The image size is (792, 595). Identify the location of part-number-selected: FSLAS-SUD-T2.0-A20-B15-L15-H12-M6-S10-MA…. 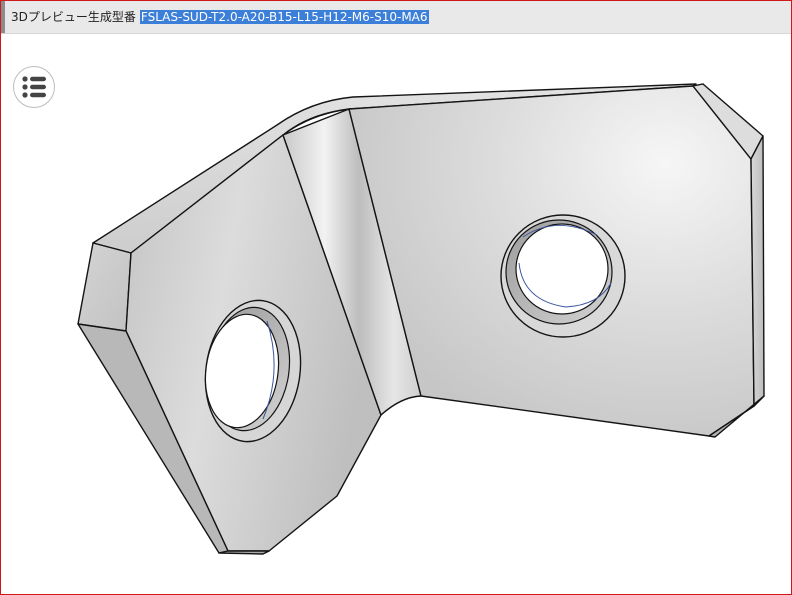
(284, 17).